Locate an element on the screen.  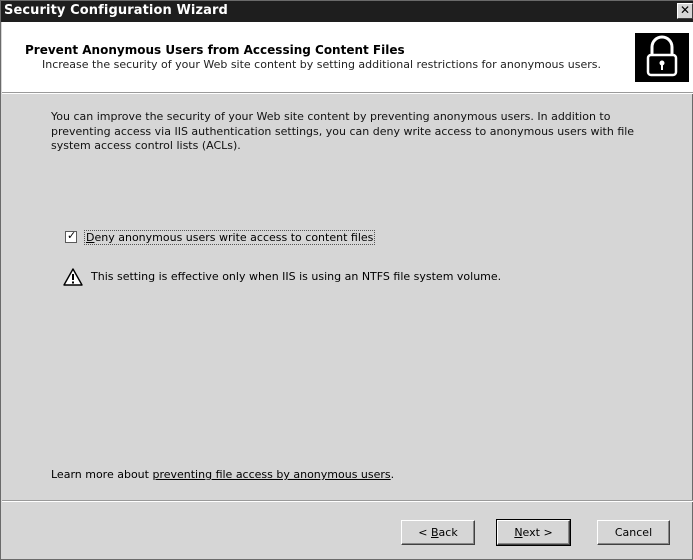
warning-icon is located at coordinates (73, 279).